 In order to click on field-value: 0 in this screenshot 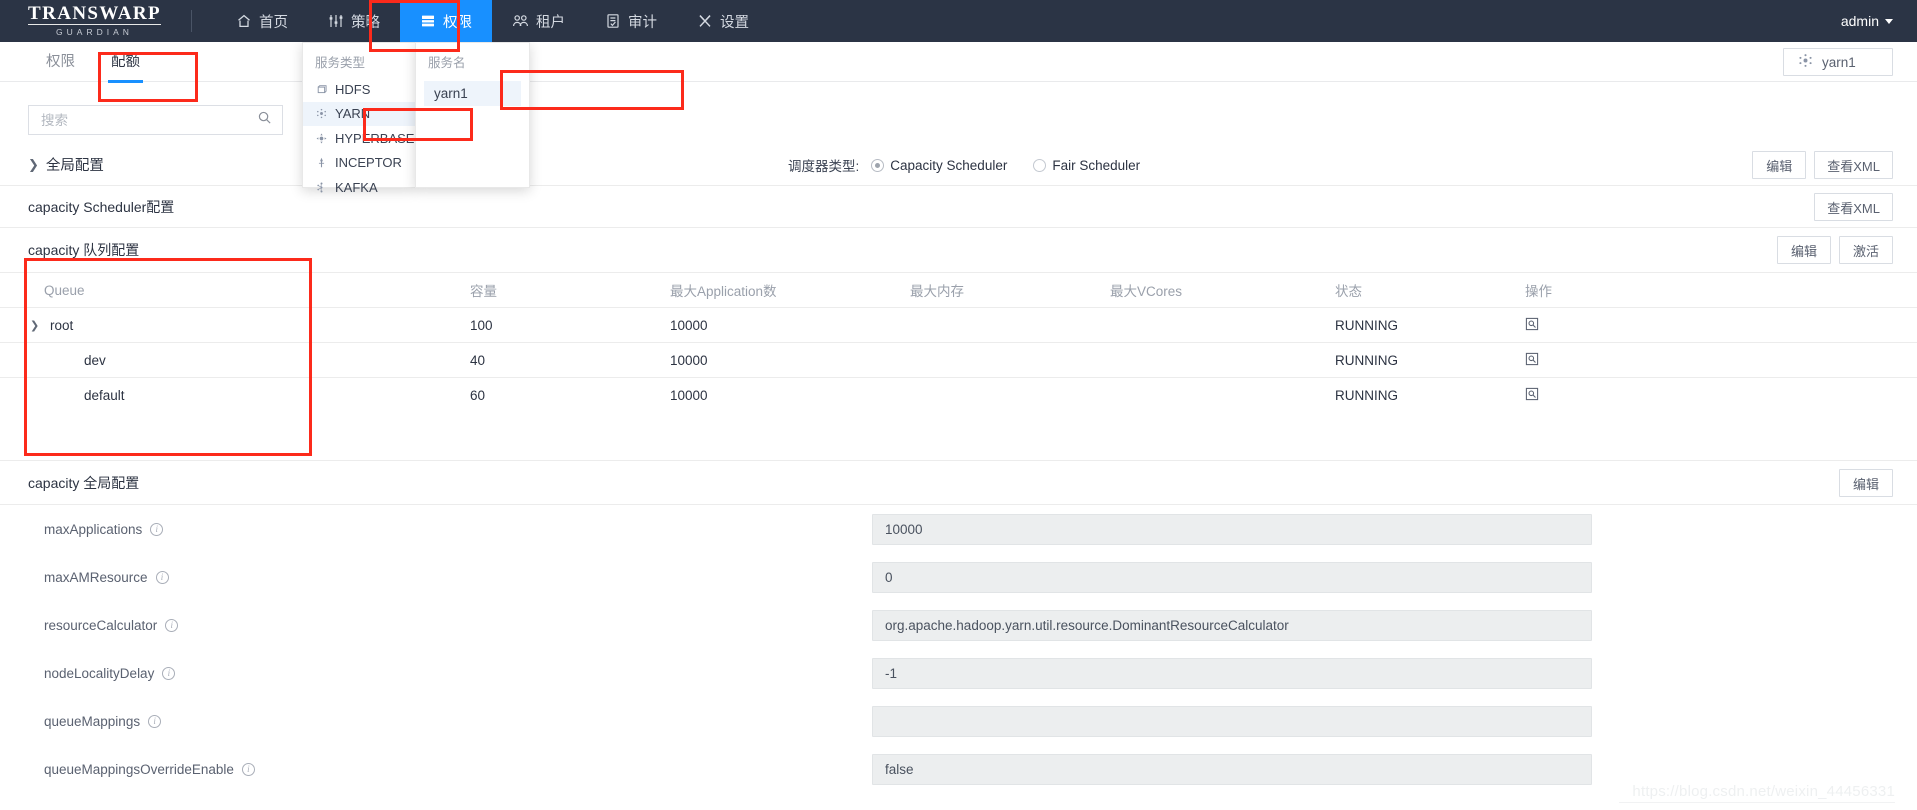, I will do `click(1232, 577)`.